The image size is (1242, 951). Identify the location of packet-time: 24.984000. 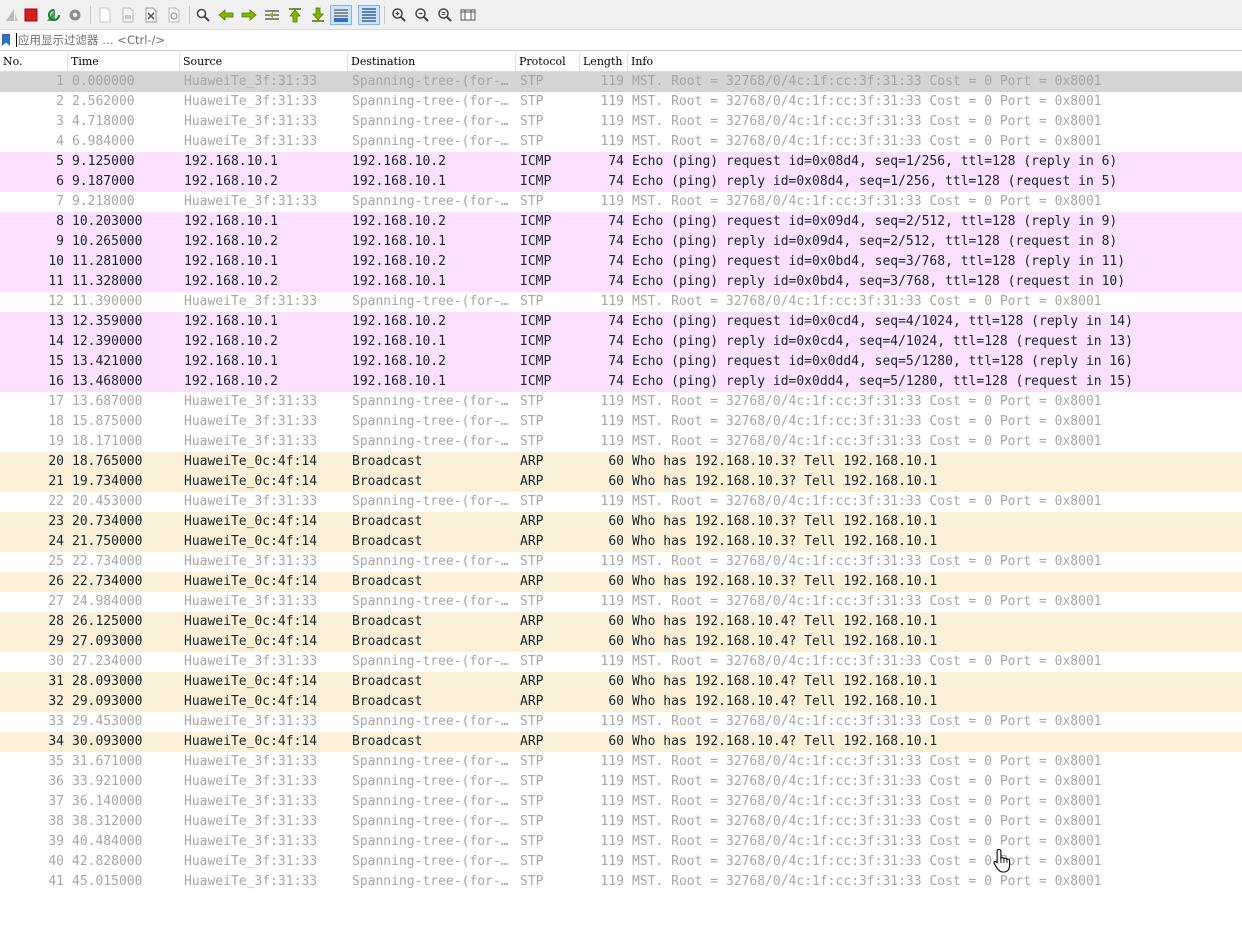
(107, 601).